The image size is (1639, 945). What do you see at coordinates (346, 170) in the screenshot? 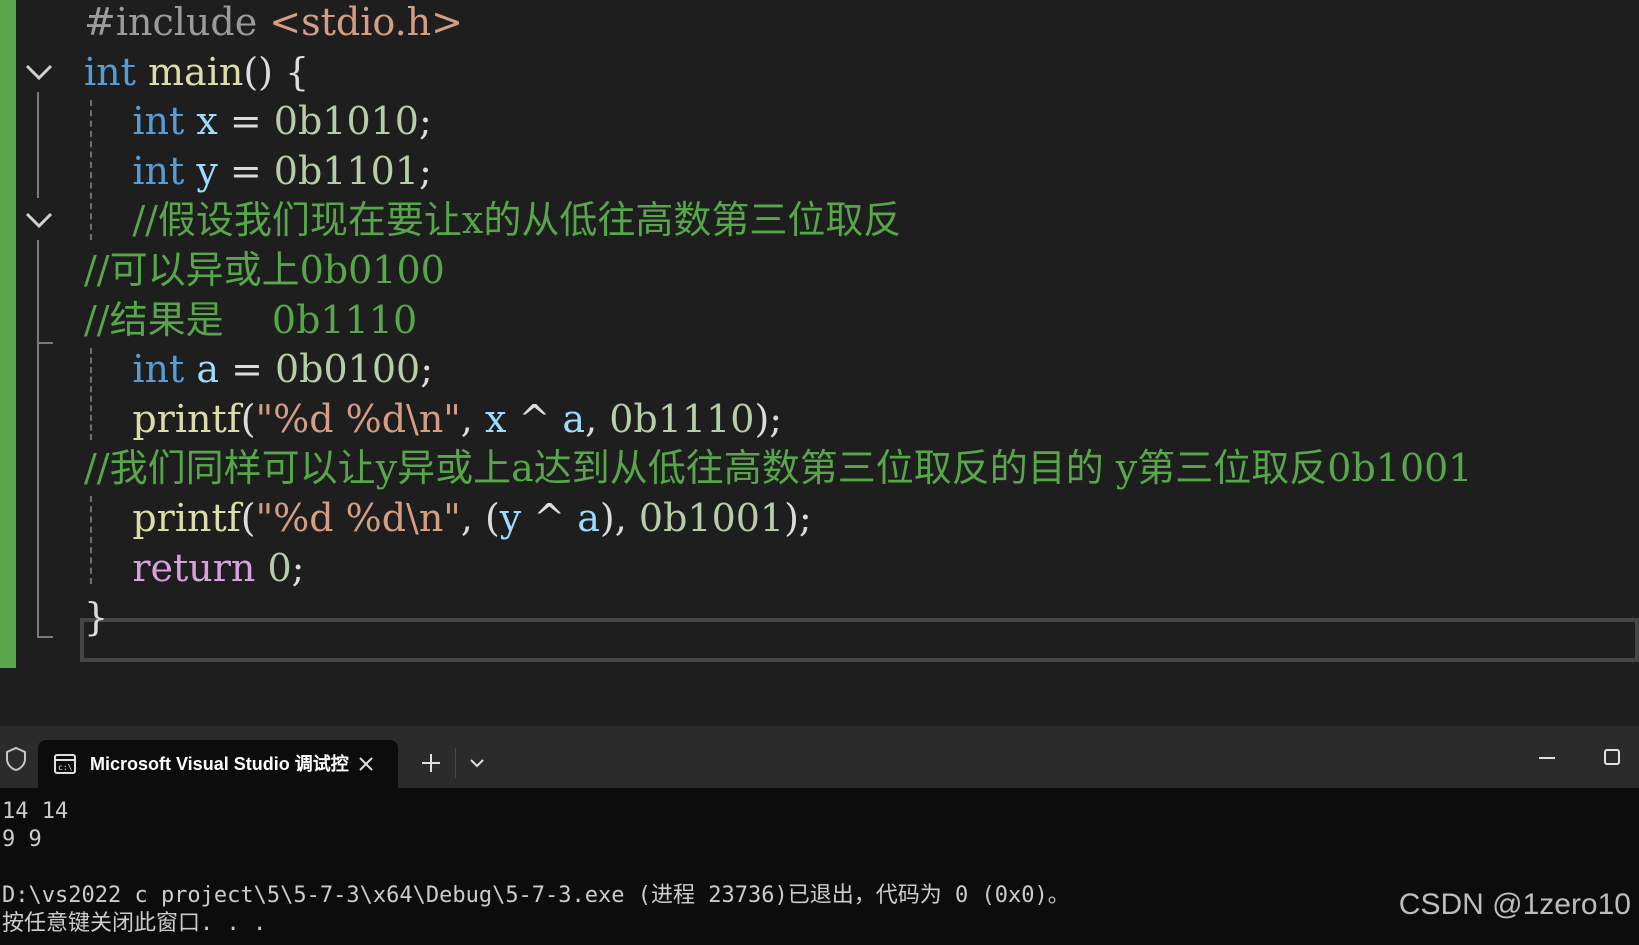
I see `code-token: 0b1101` at bounding box center [346, 170].